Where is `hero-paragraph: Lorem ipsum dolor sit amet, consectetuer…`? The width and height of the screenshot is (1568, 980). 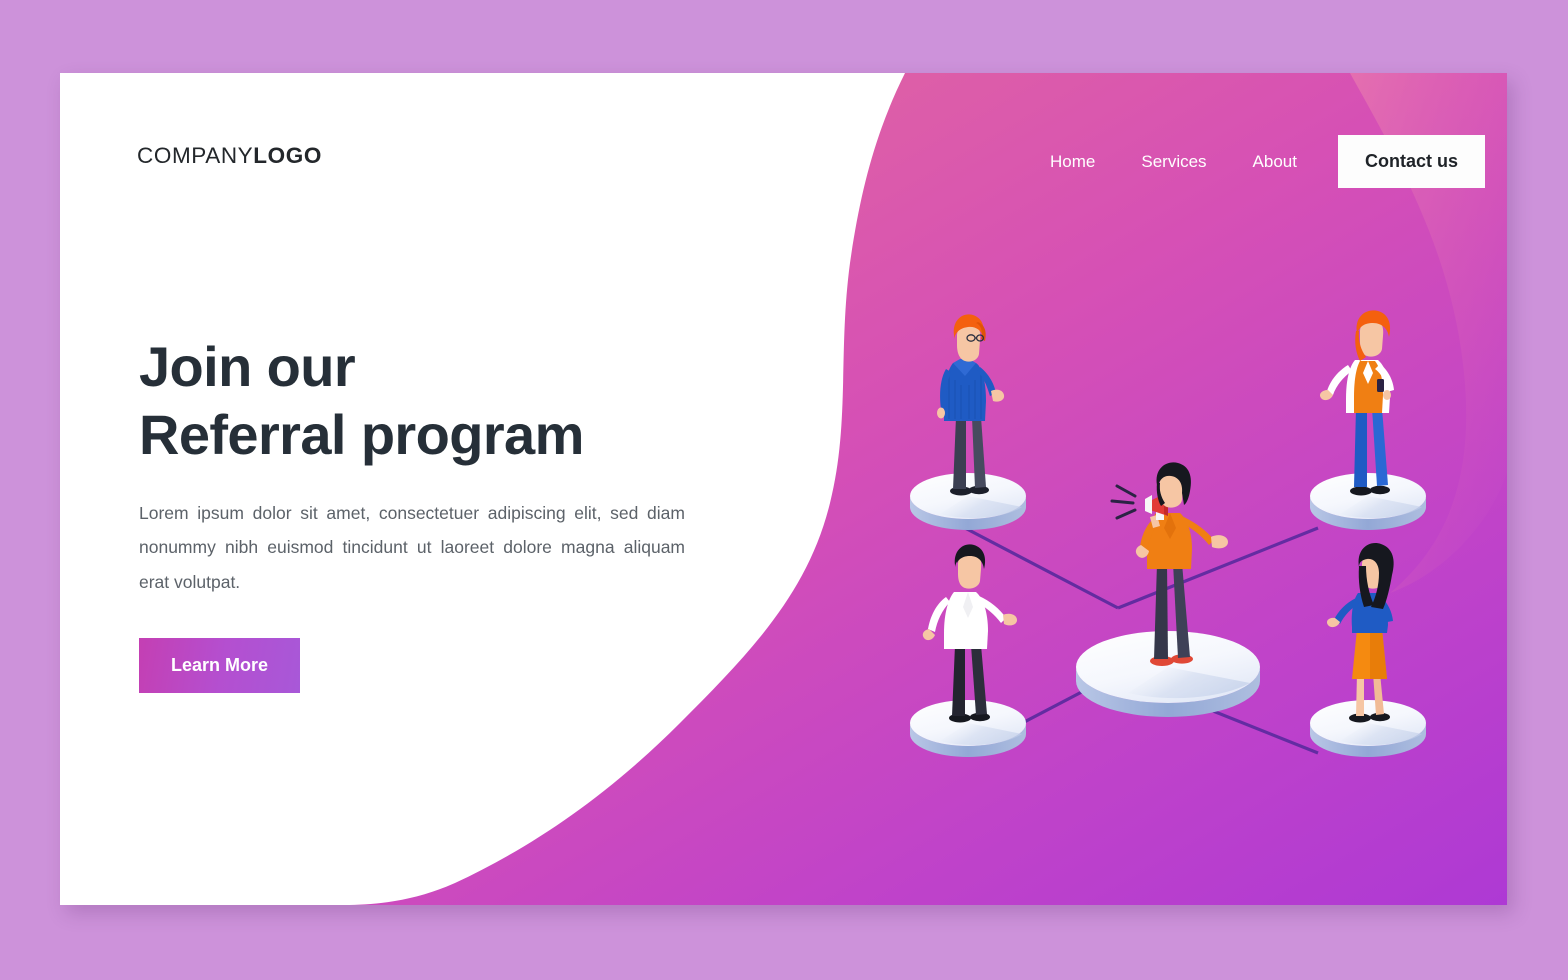
hero-paragraph: Lorem ipsum dolor sit amet, consectetuer… is located at coordinates (412, 547).